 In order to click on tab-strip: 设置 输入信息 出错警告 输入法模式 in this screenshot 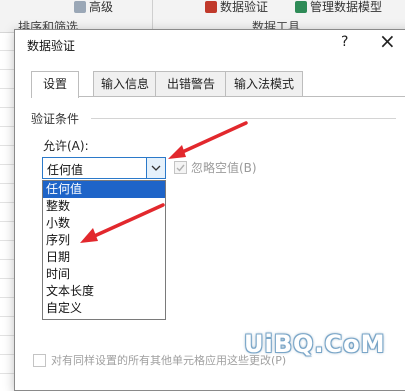, I will do `click(218, 84)`.